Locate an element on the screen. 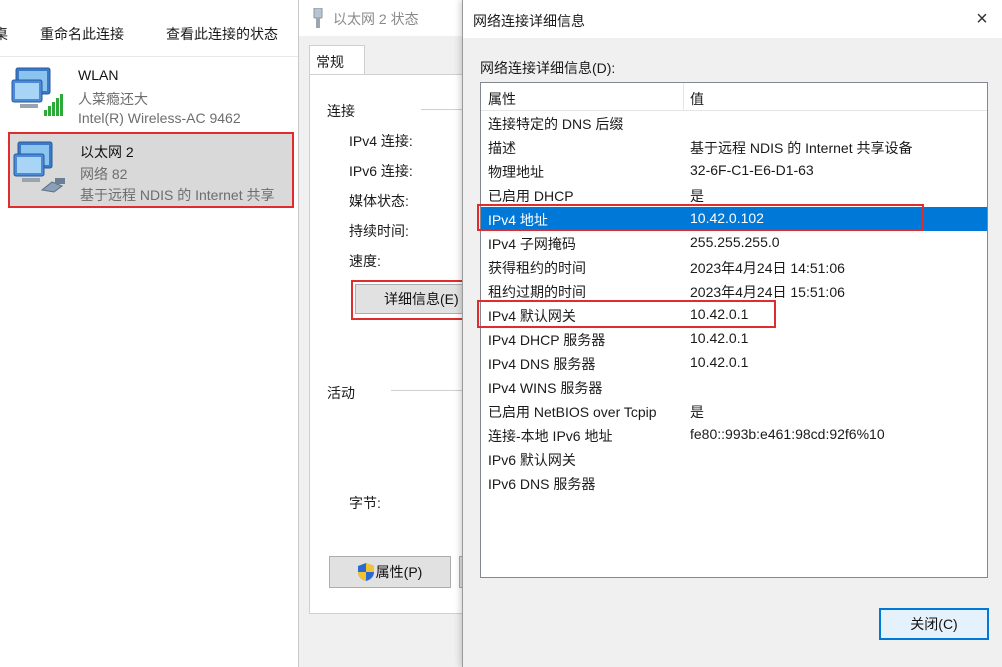 This screenshot has width=1002, height=667. media-state-label: 媒体状态: is located at coordinates (379, 201).